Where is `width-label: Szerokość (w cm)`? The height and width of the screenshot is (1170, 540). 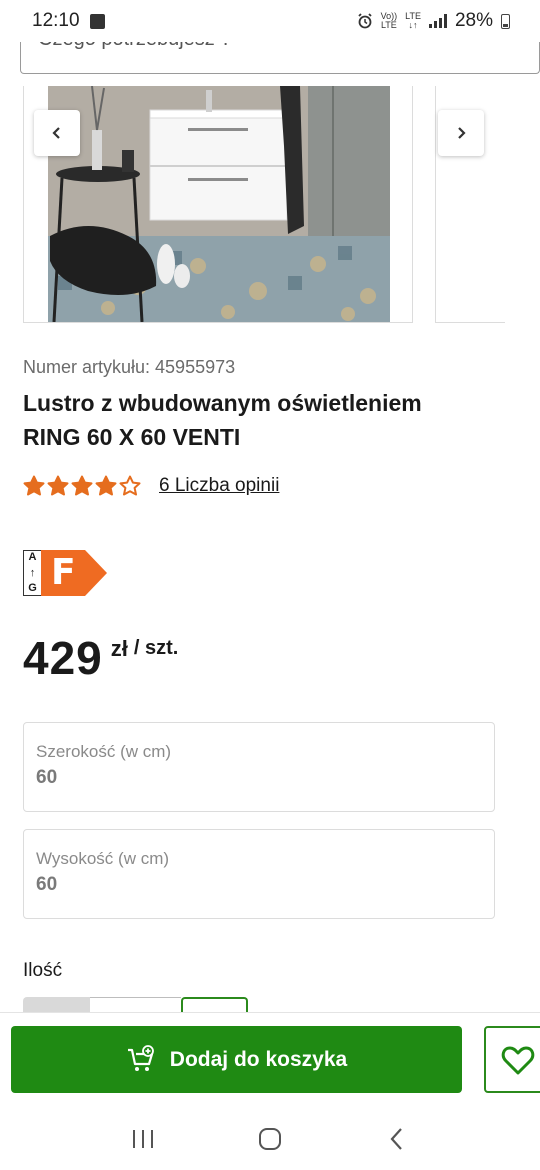 width-label: Szerokość (w cm) is located at coordinates (104, 751).